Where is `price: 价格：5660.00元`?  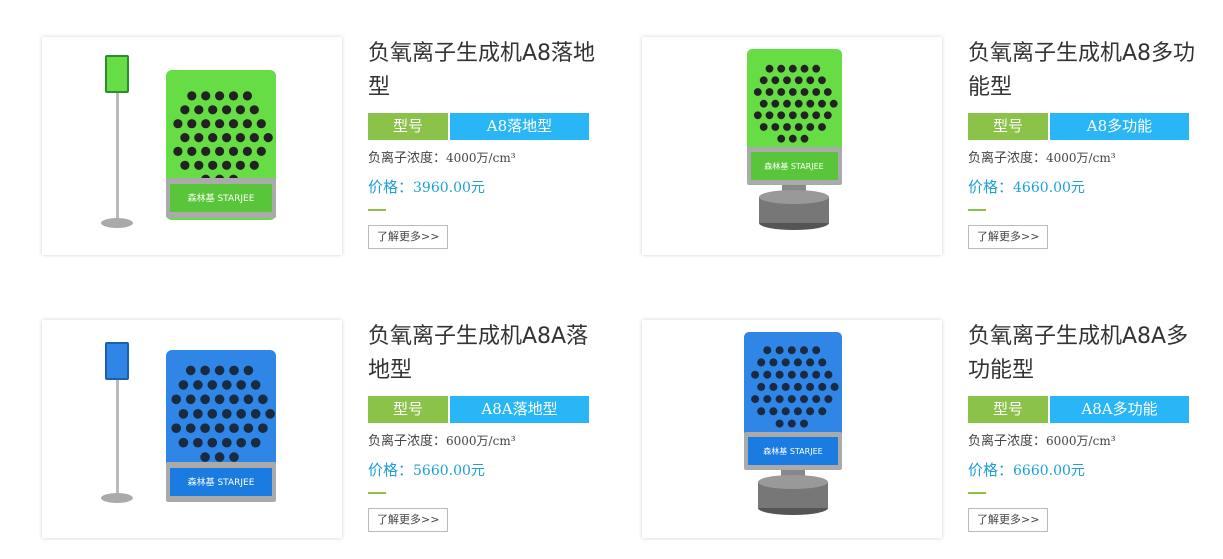
price: 价格：5660.00元 is located at coordinates (483, 470).